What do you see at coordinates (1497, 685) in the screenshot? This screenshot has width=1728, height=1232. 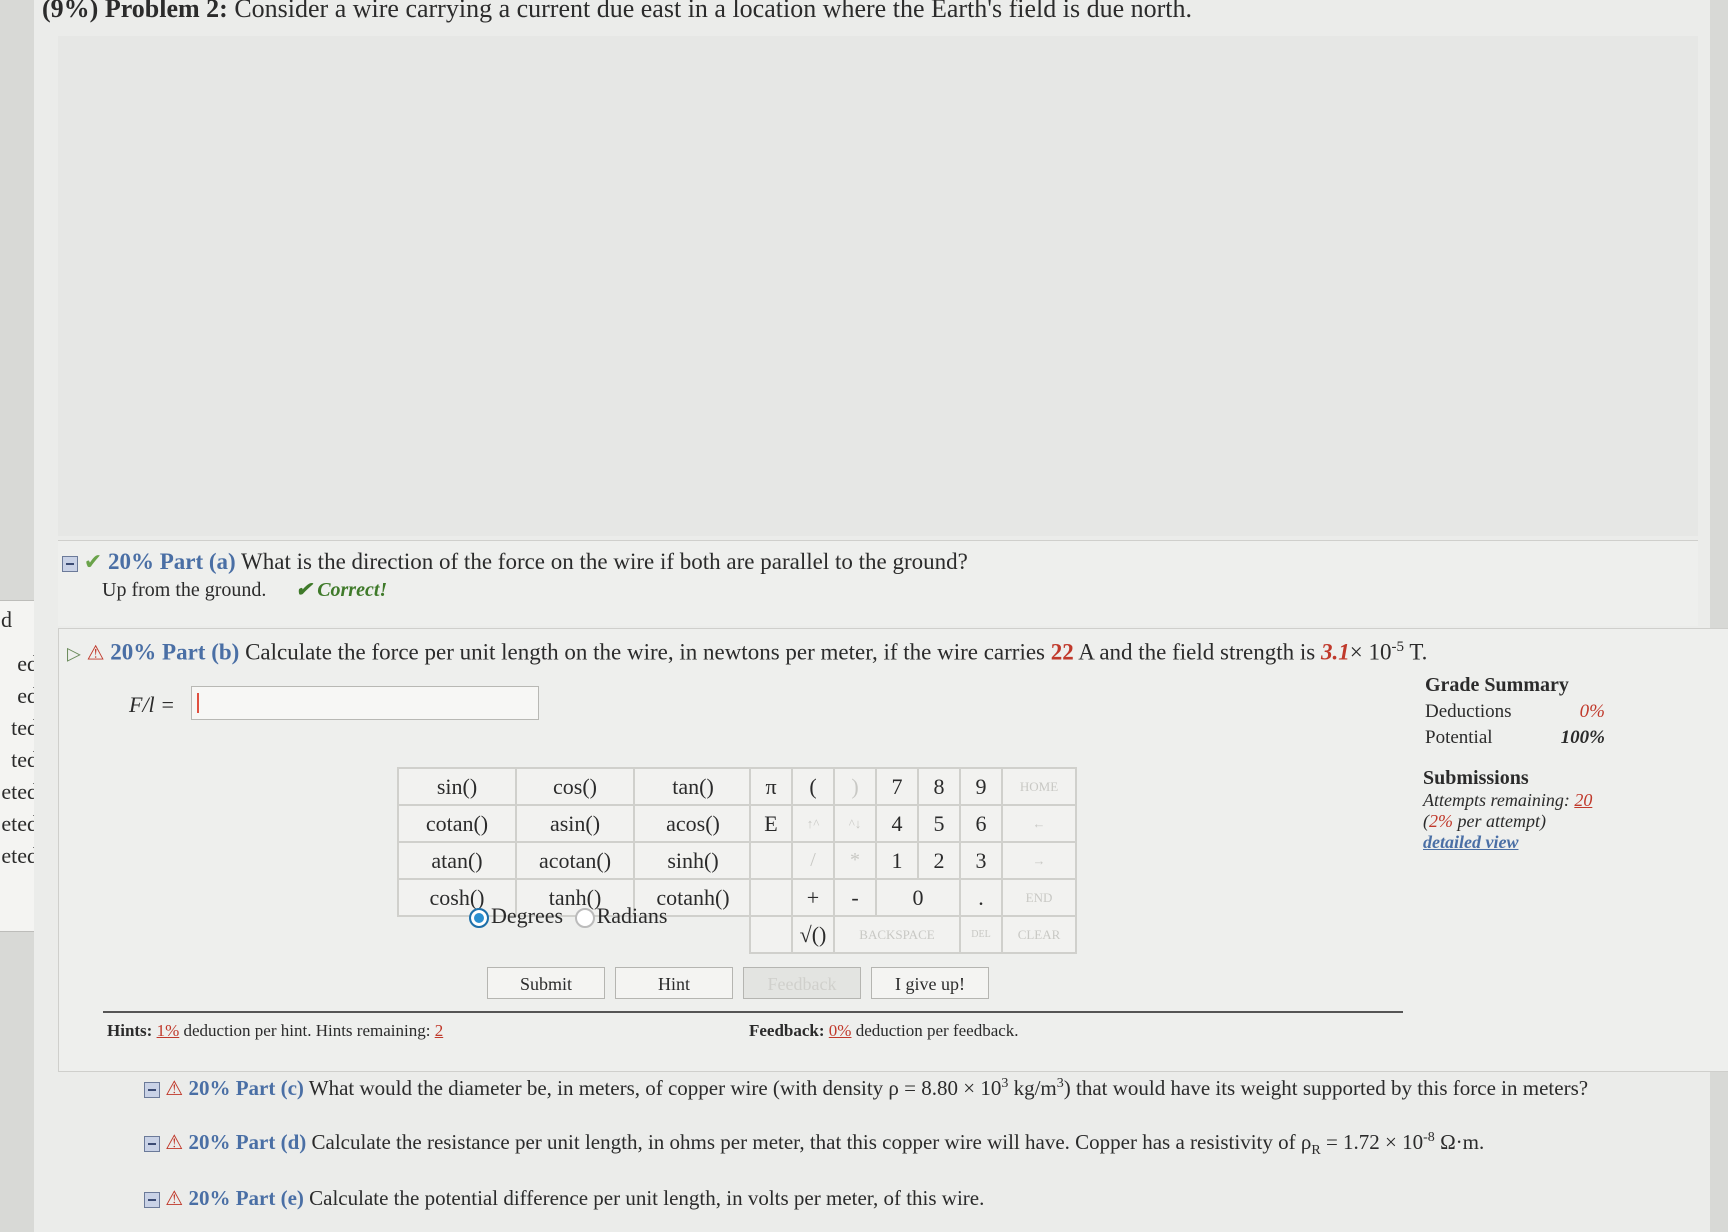 I see `grade-summary-title: Grade Summary` at bounding box center [1497, 685].